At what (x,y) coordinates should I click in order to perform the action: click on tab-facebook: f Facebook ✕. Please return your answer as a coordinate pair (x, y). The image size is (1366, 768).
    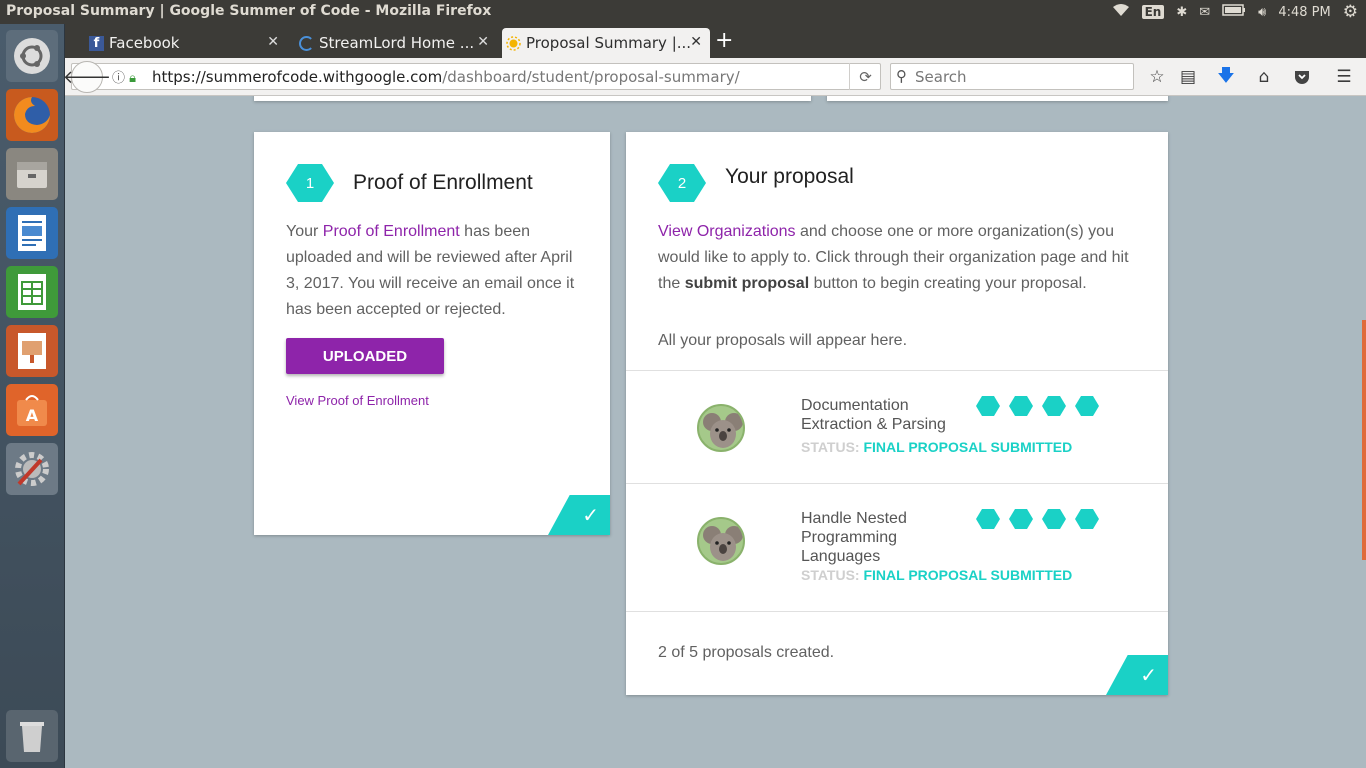
    Looking at the image, I should click on (186, 43).